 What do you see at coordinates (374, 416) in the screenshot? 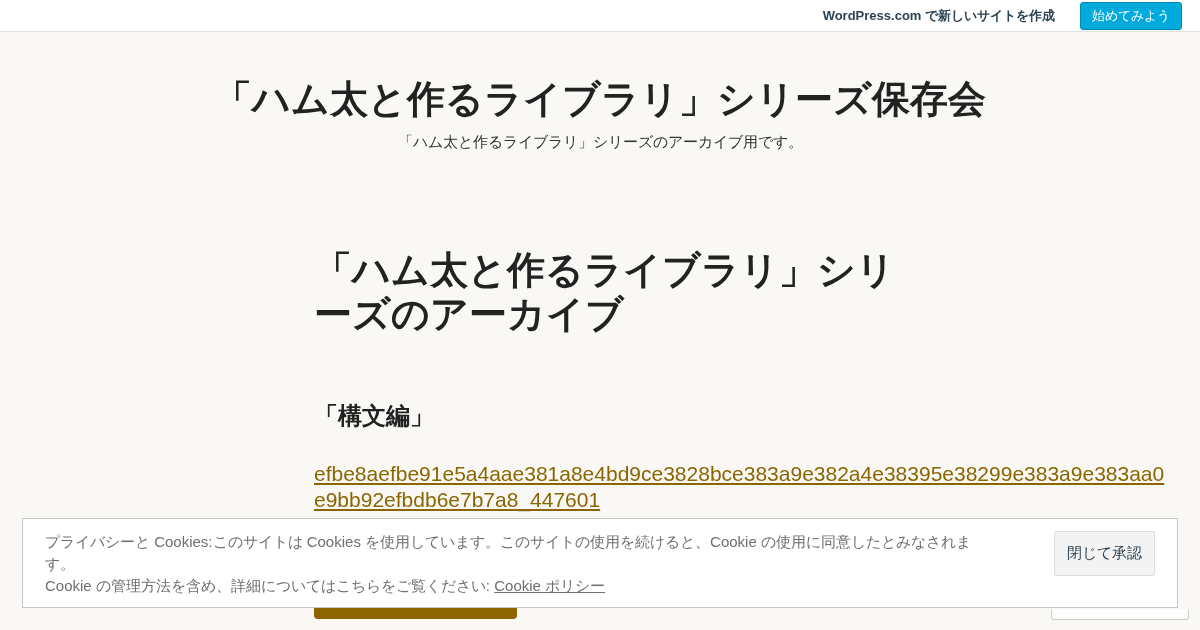
I see `section-heading: 「構文編」` at bounding box center [374, 416].